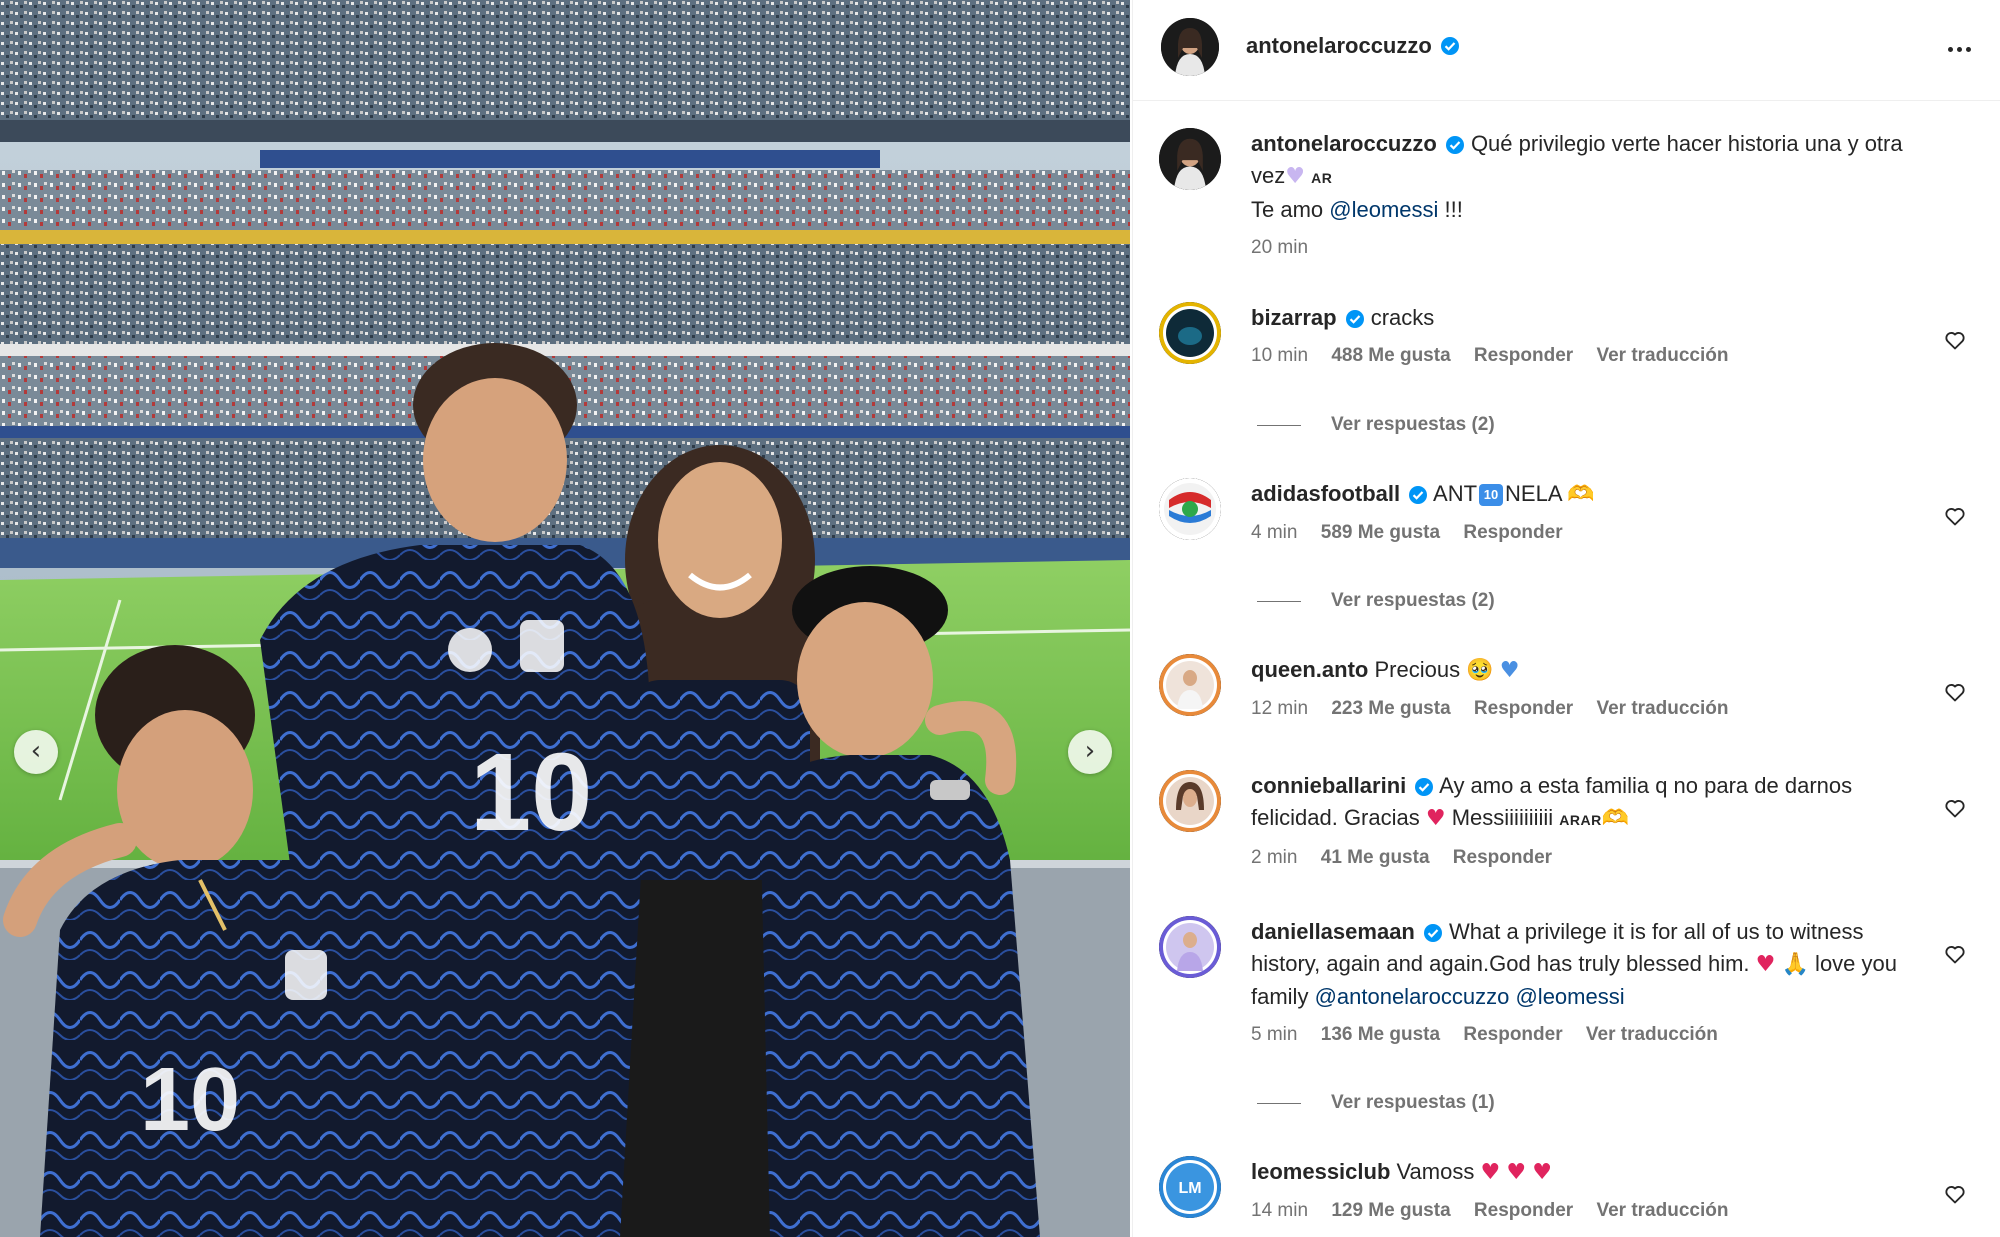  I want to click on more-options-button, so click(1959, 48).